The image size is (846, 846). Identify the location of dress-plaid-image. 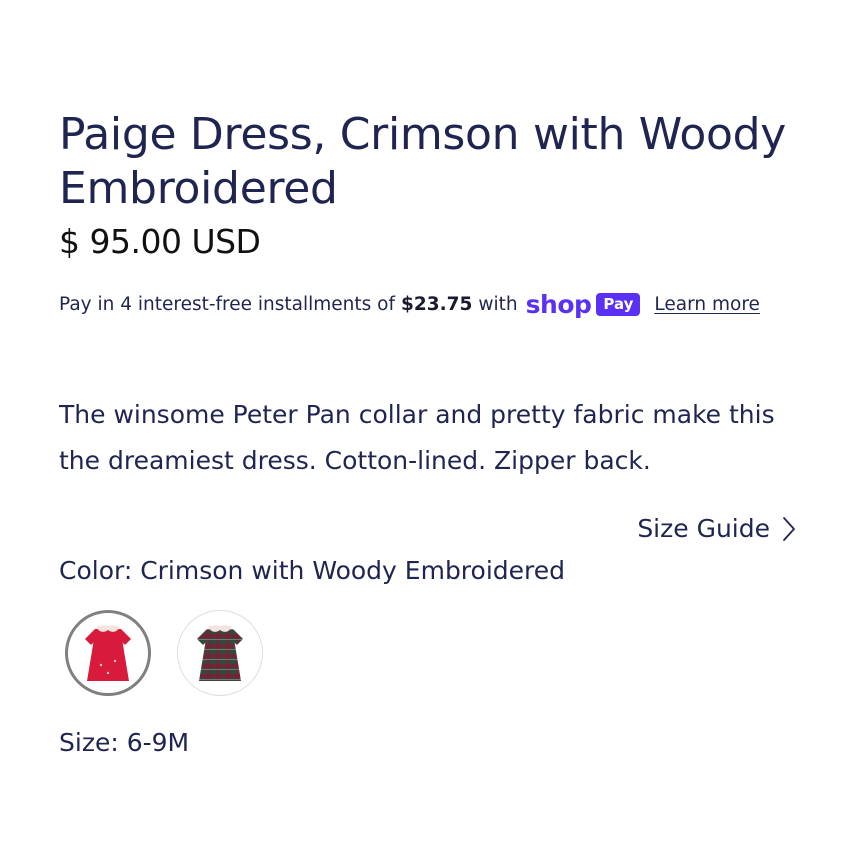
(220, 653).